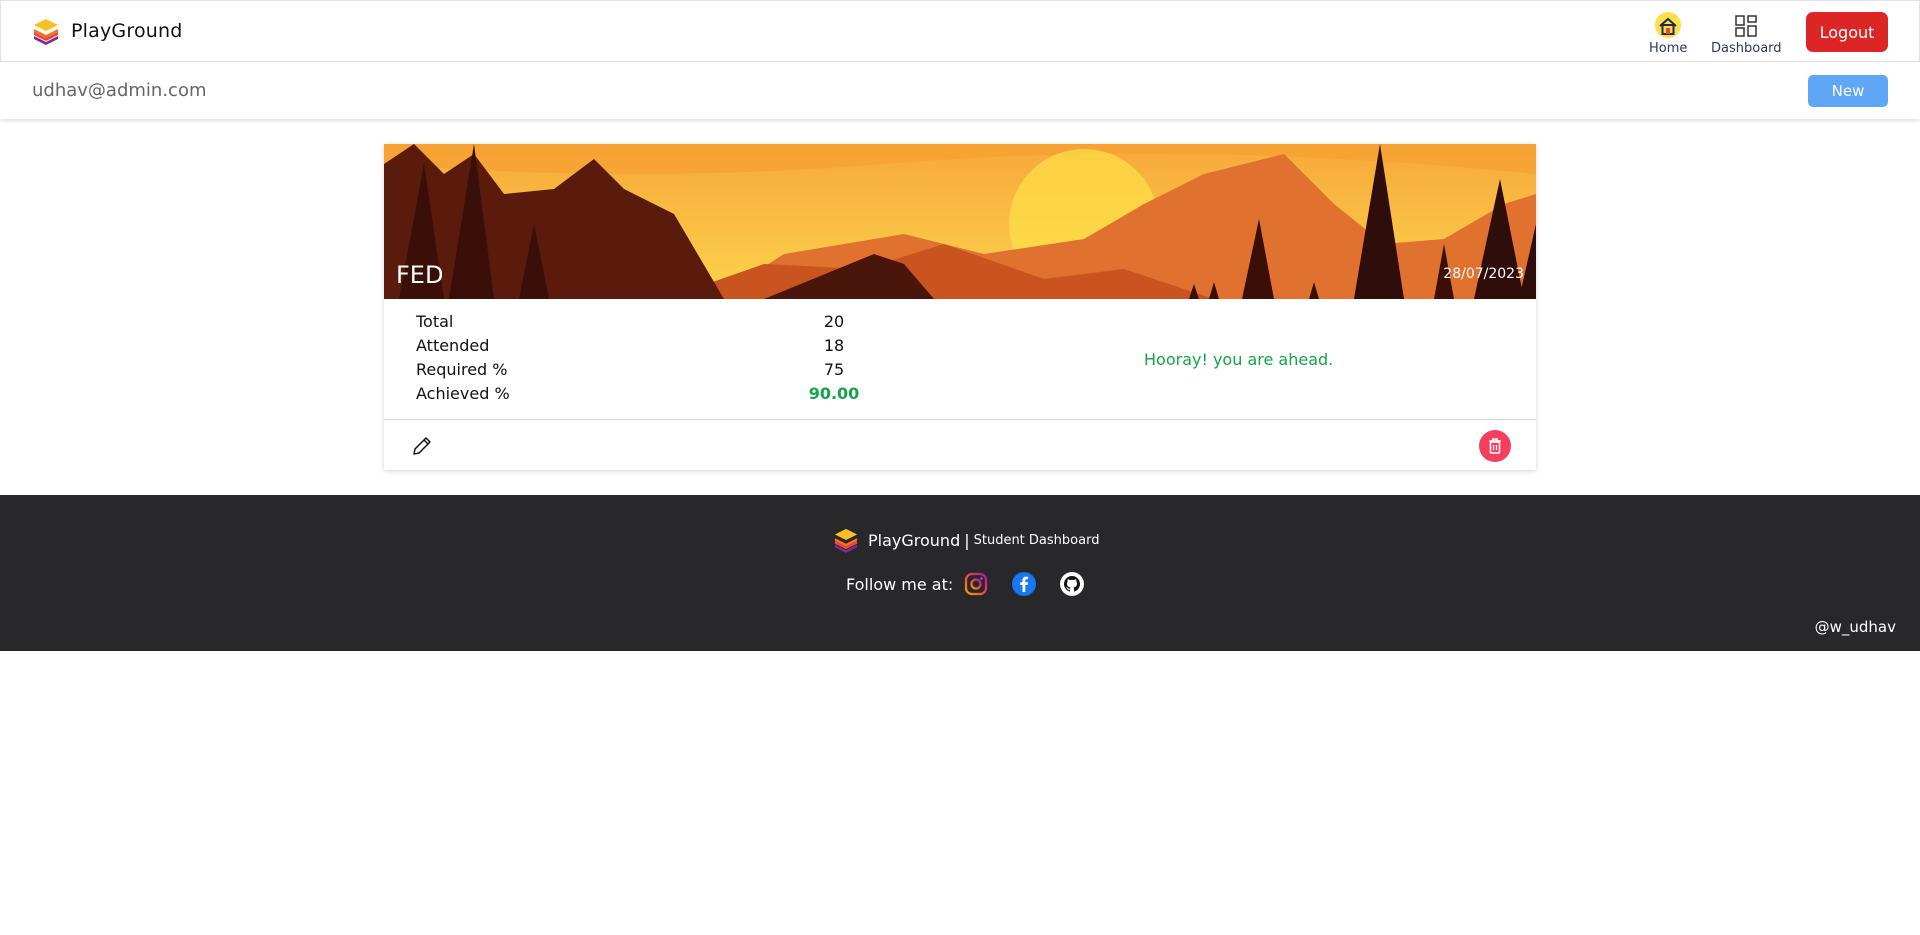 This screenshot has width=1920, height=935. What do you see at coordinates (960, 31) in the screenshot?
I see `top-navbar: PlayGround Home Dashboard Logout` at bounding box center [960, 31].